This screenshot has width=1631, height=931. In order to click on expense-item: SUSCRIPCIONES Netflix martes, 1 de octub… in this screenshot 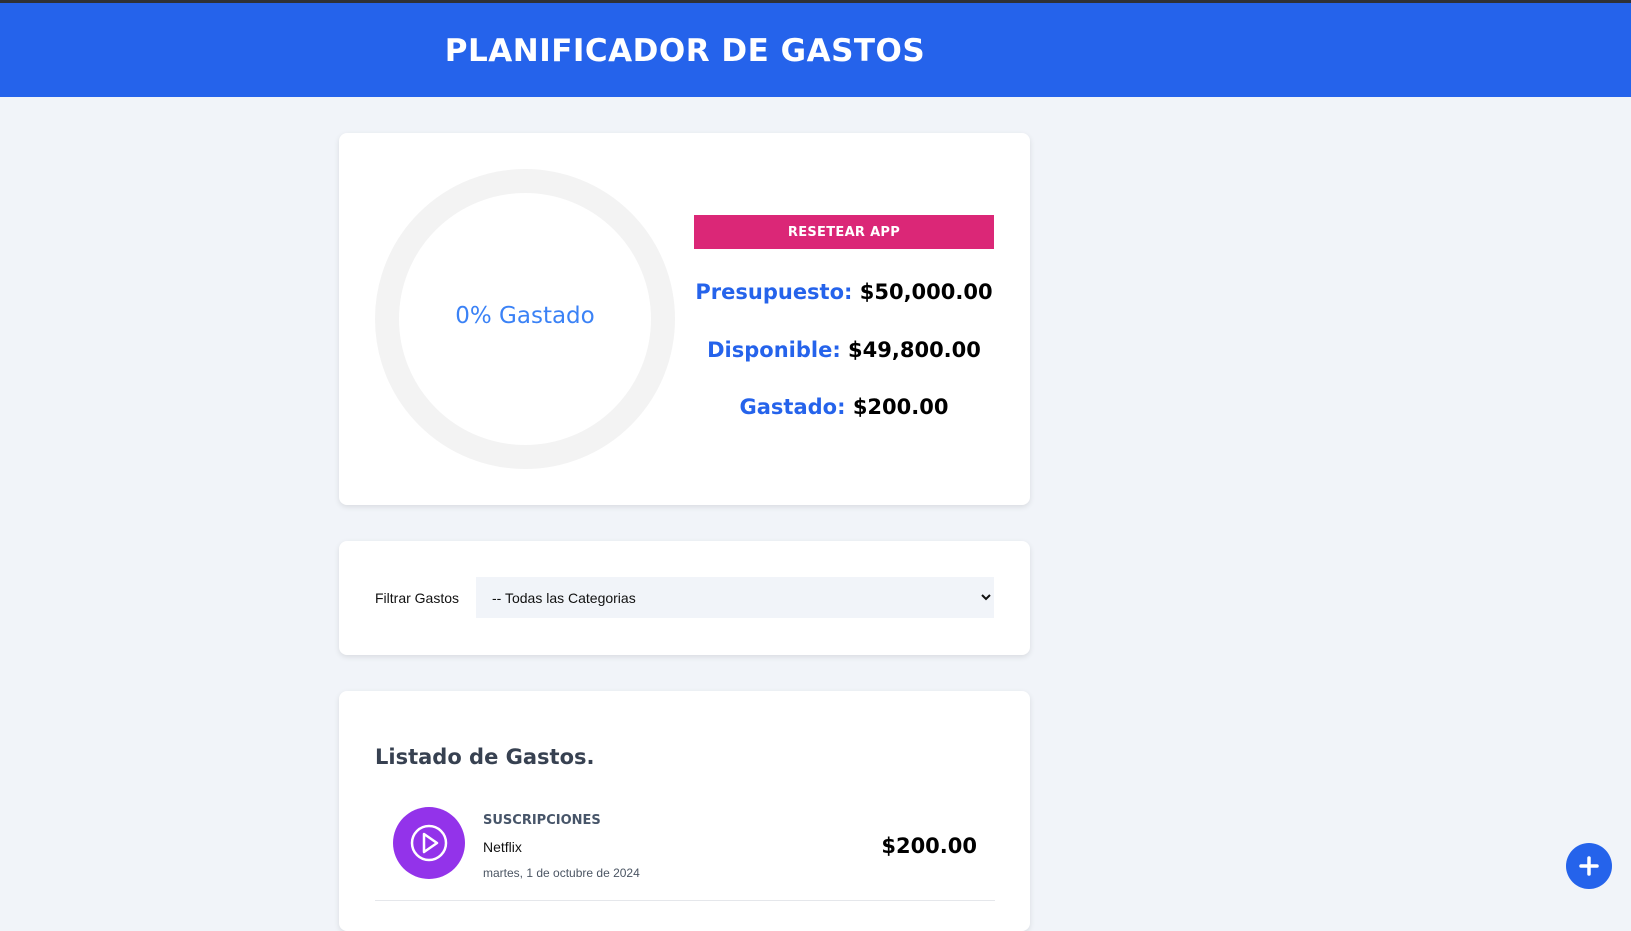, I will do `click(685, 851)`.